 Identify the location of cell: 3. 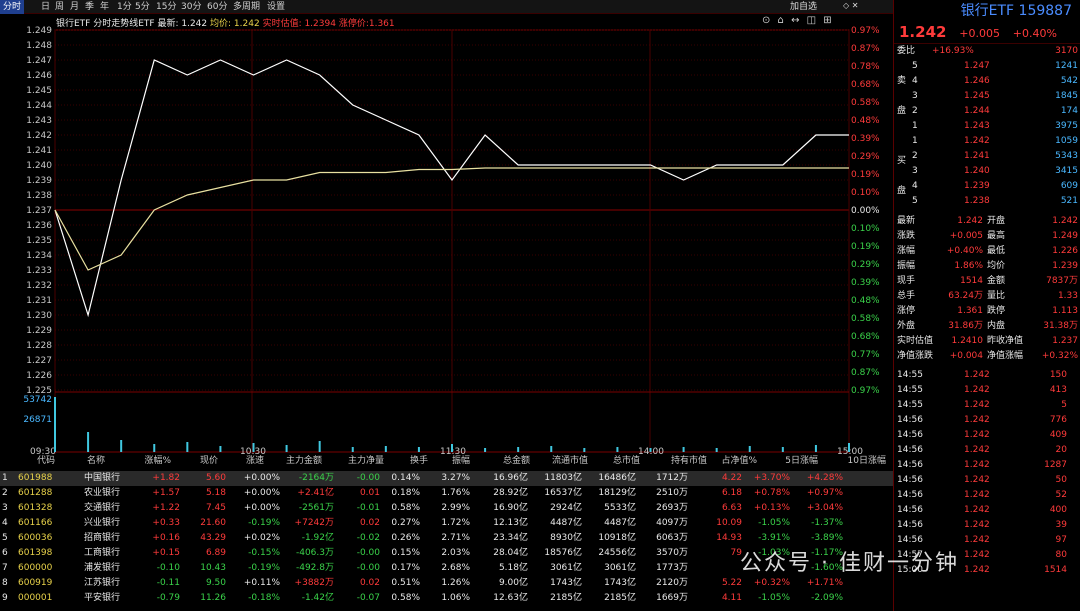
(5, 508).